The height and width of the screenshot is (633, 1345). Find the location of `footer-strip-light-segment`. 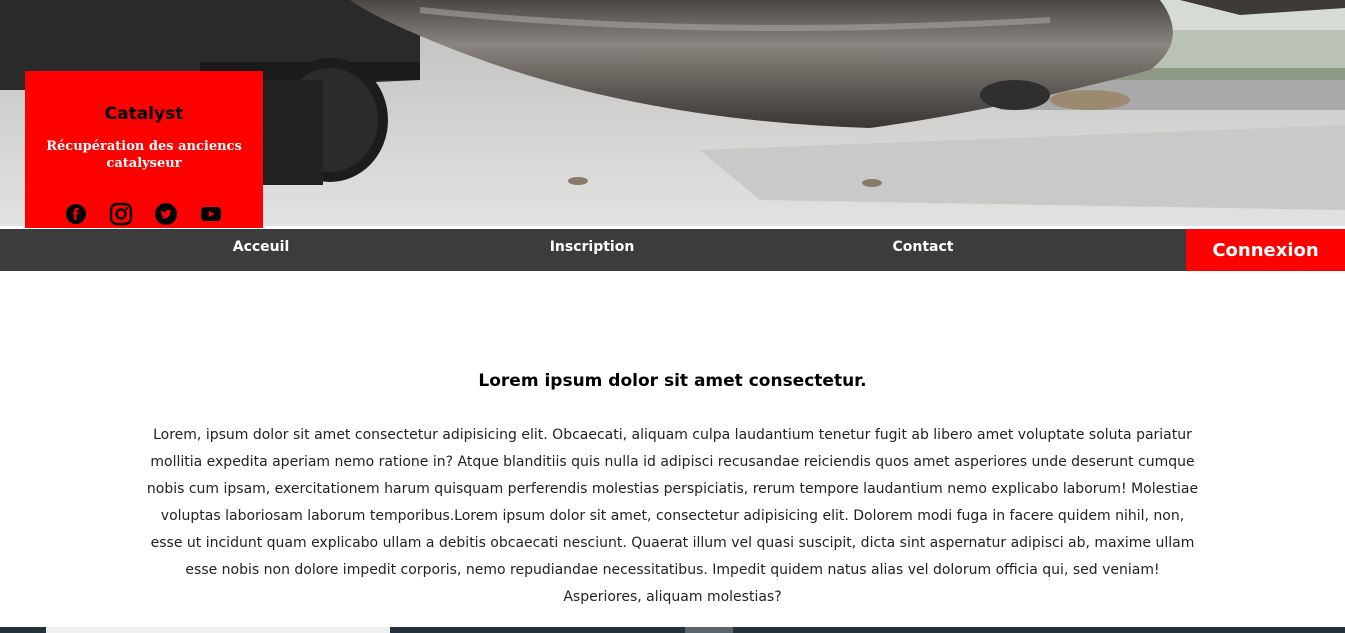

footer-strip-light-segment is located at coordinates (218, 630).